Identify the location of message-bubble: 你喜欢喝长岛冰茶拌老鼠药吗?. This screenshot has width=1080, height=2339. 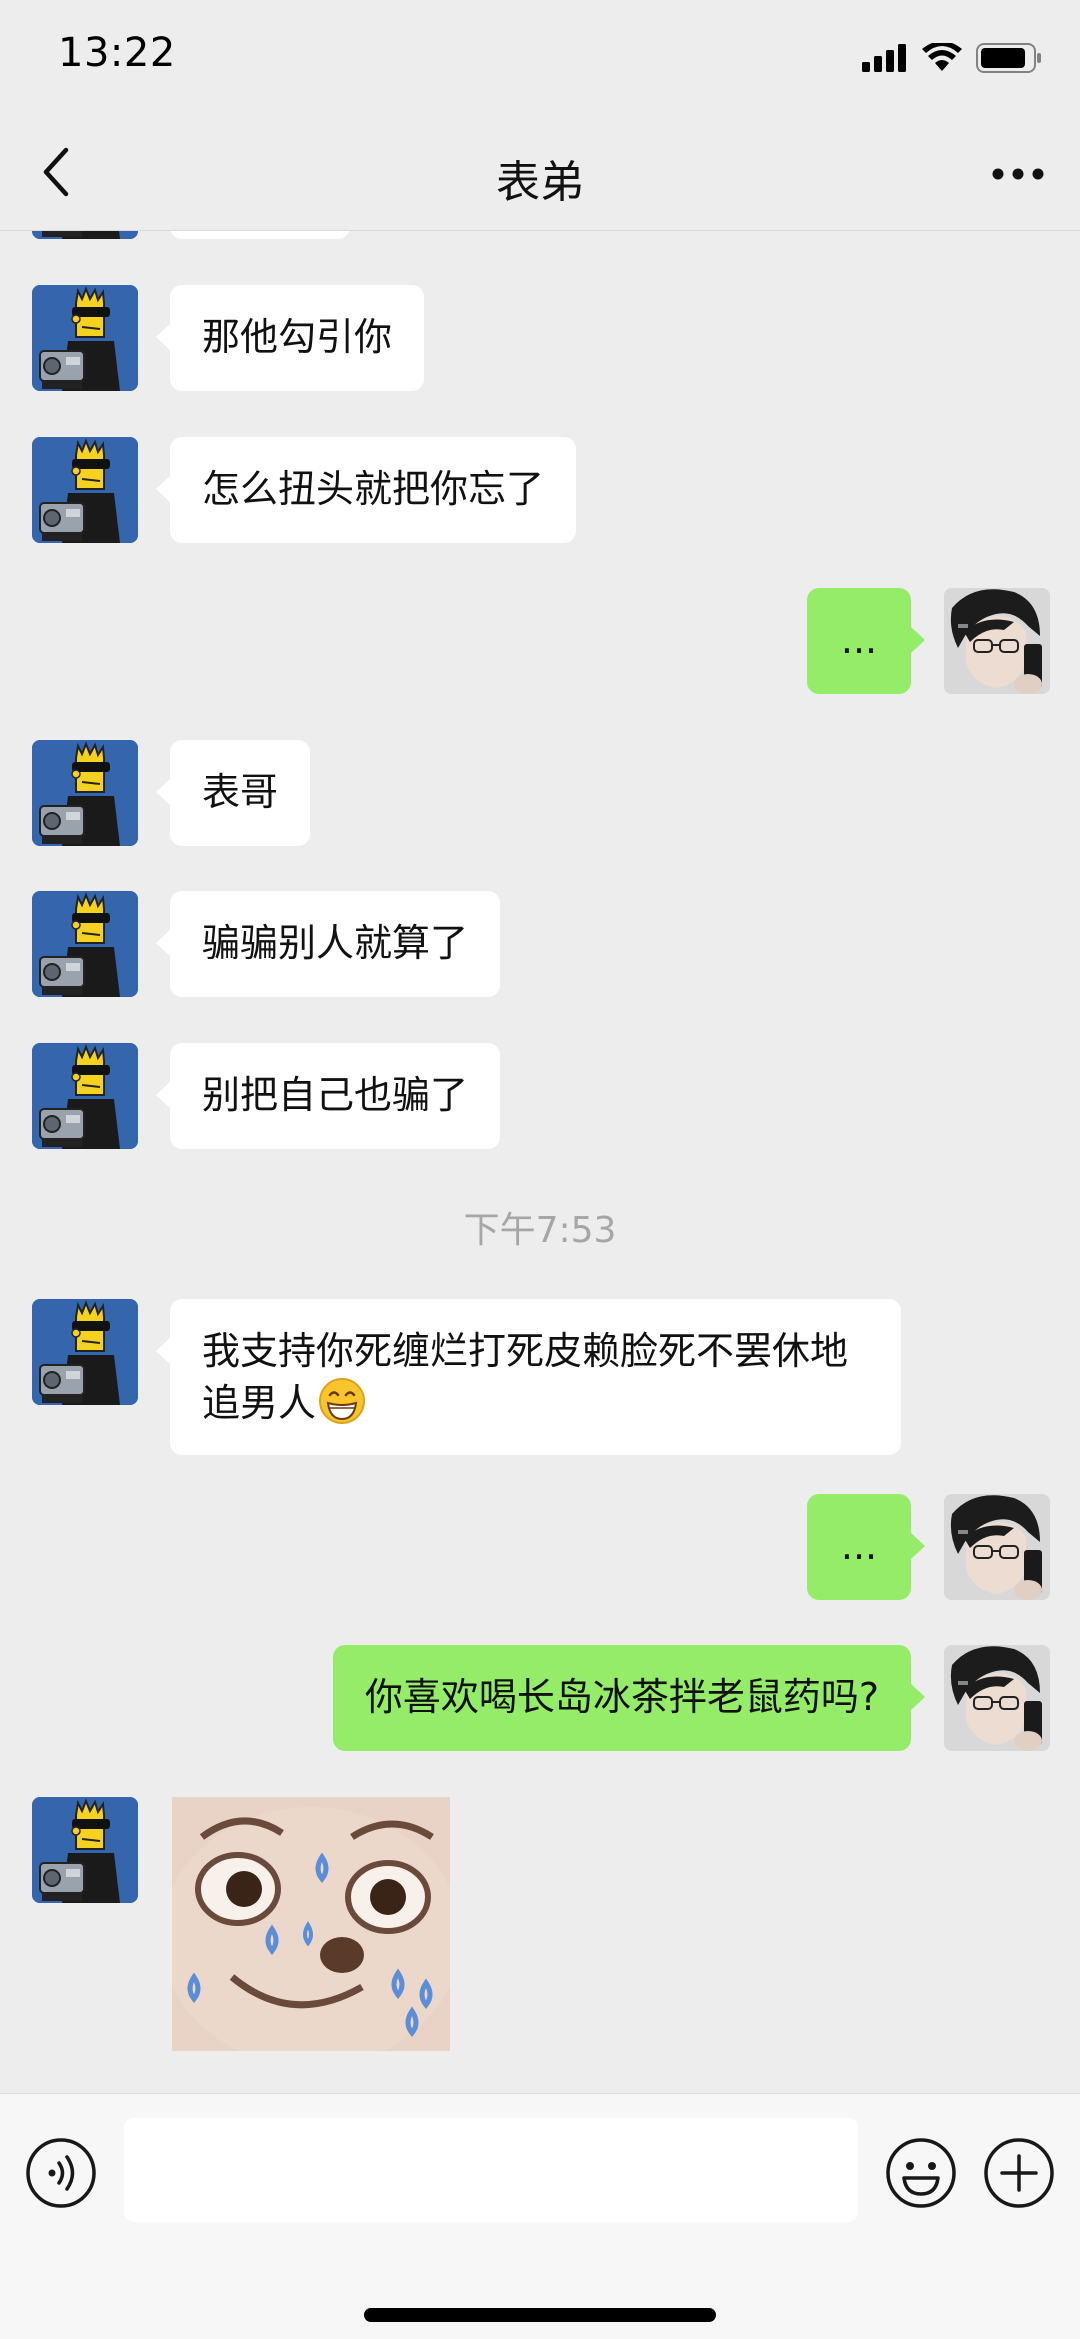
(629, 1698).